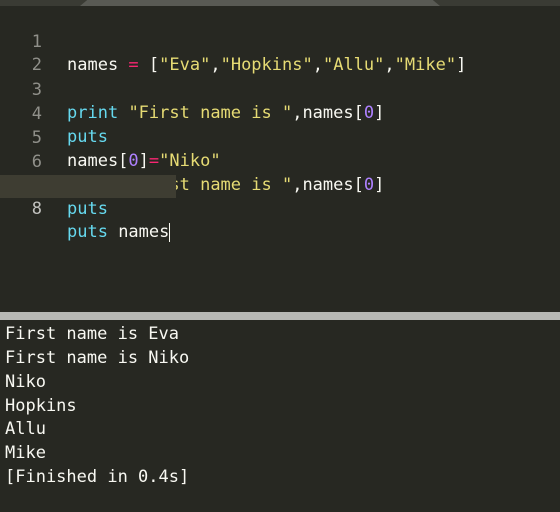  Describe the element at coordinates (41, 406) in the screenshot. I see `output-line: Hopkins` at that location.